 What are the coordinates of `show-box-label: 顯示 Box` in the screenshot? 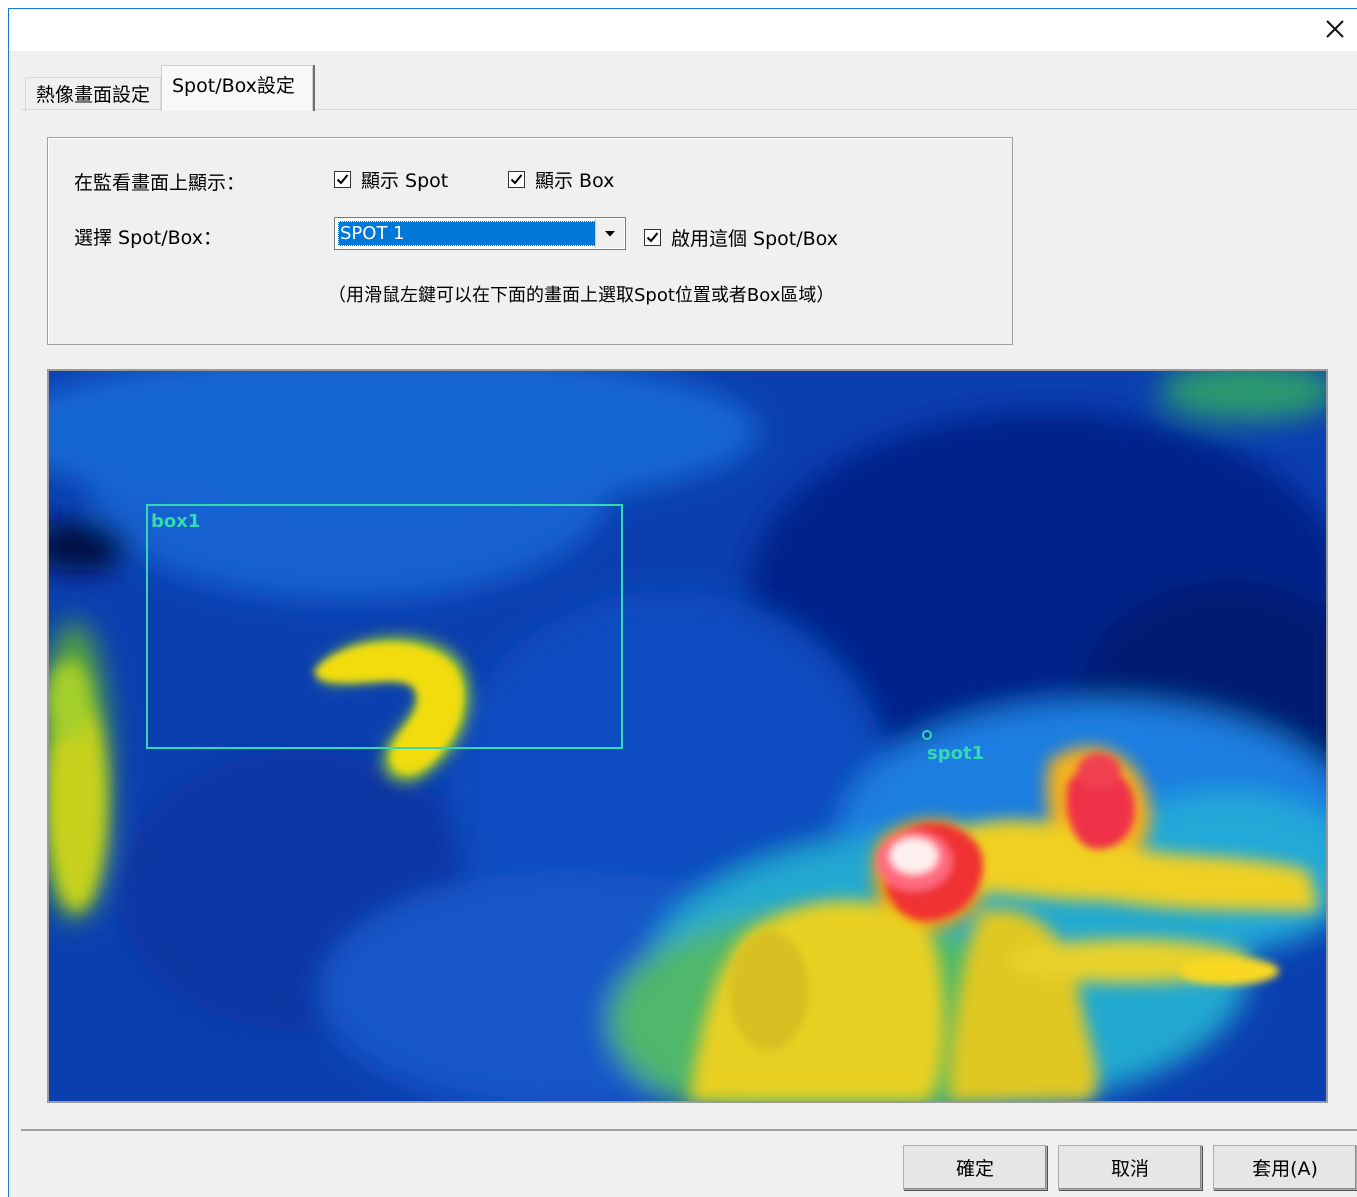 It's located at (575, 181).